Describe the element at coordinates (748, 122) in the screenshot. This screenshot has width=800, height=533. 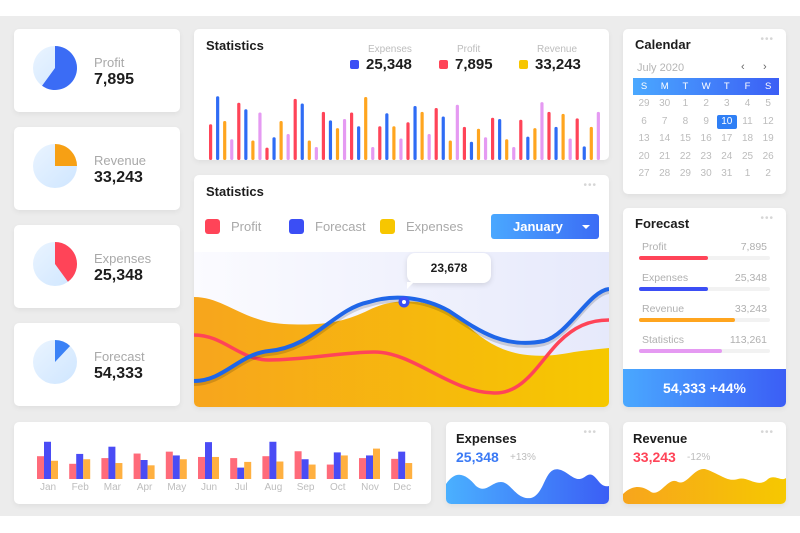
I see `calendar-day: 11` at that location.